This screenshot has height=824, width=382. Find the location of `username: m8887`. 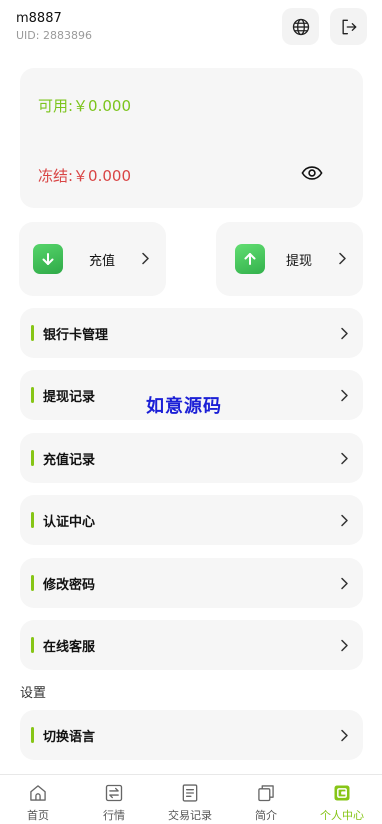

username: m8887 is located at coordinates (39, 18).